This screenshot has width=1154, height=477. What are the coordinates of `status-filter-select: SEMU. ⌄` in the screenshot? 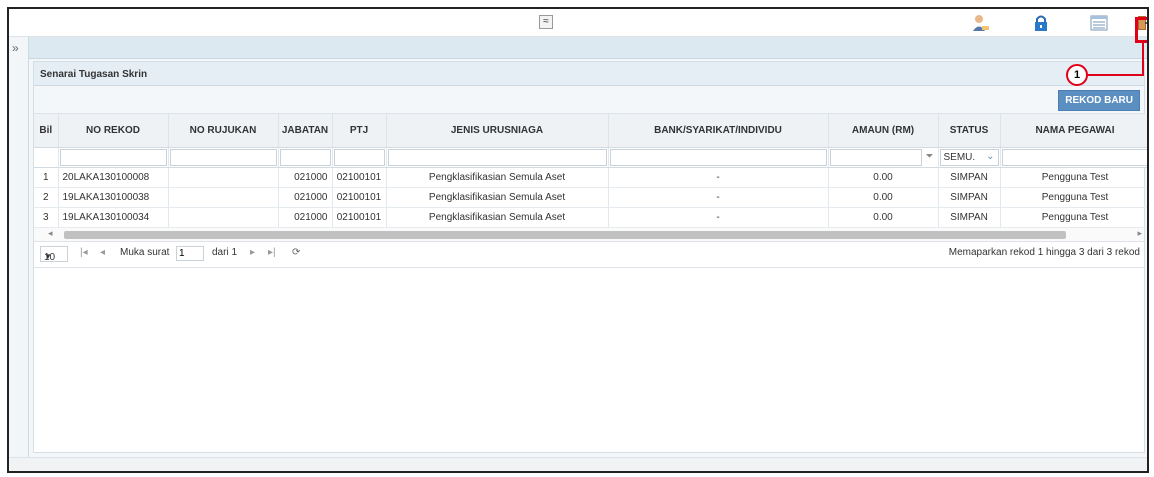 It's located at (969, 157).